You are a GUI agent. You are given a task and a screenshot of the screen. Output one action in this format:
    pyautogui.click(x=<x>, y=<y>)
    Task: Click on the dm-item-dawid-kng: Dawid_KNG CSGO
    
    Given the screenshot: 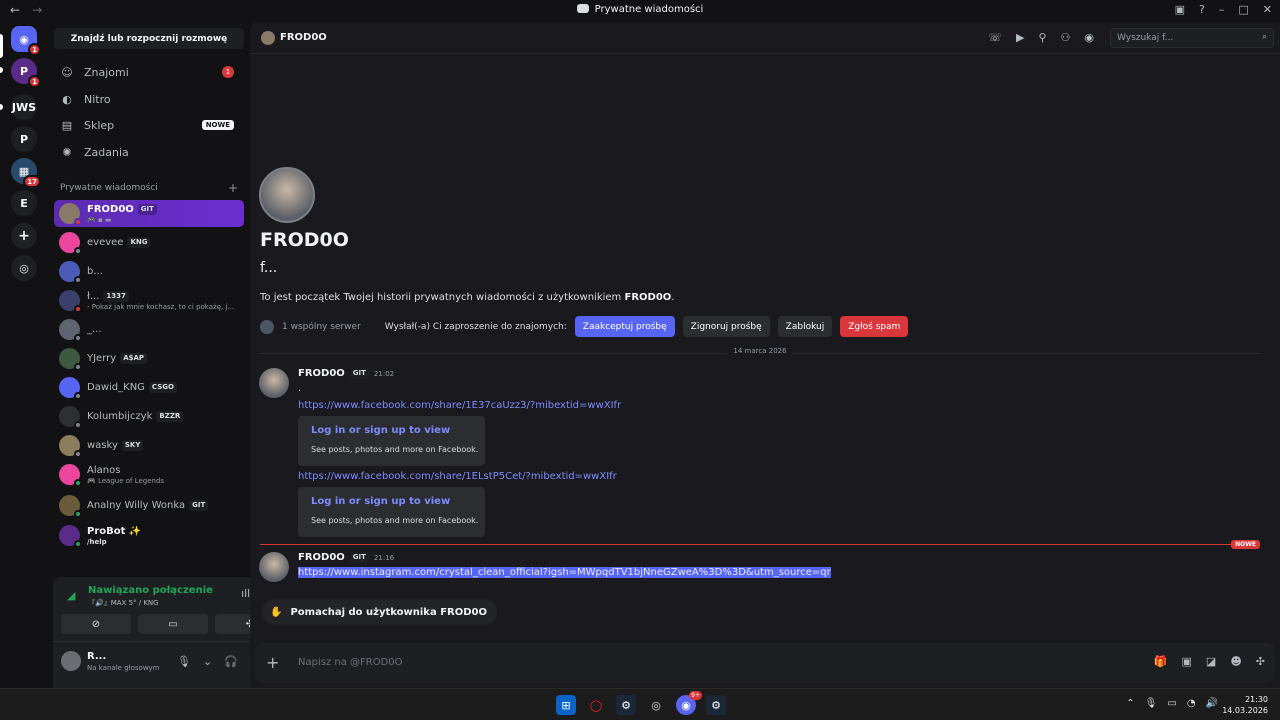 What is the action you would take?
    pyautogui.click(x=149, y=387)
    